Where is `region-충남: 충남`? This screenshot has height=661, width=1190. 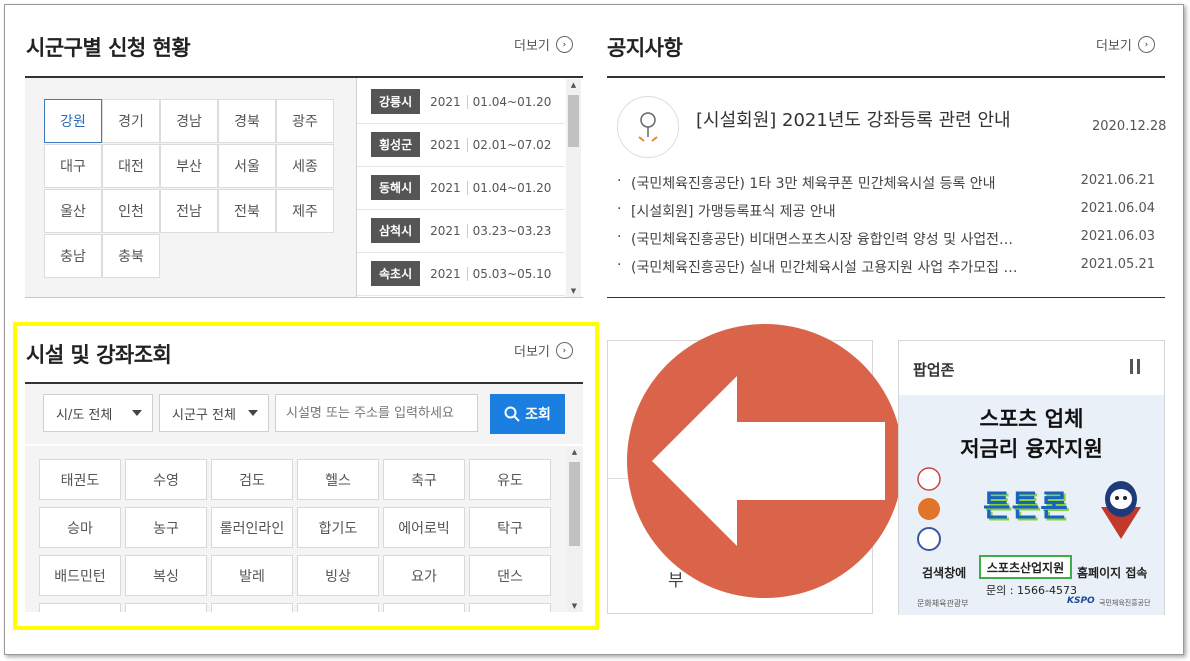 region-충남: 충남 is located at coordinates (73, 256).